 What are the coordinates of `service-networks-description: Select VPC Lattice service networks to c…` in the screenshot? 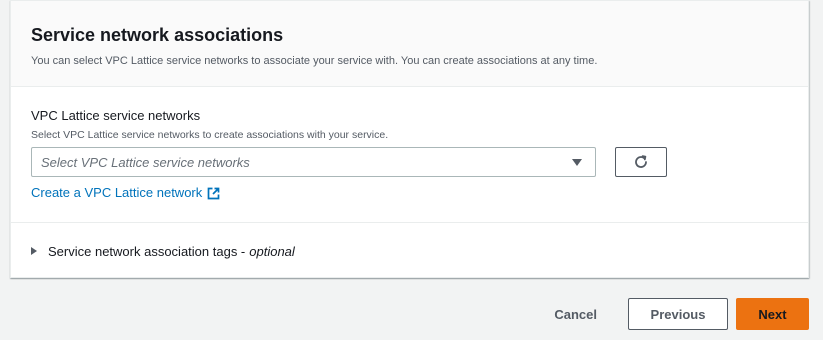 It's located at (210, 135).